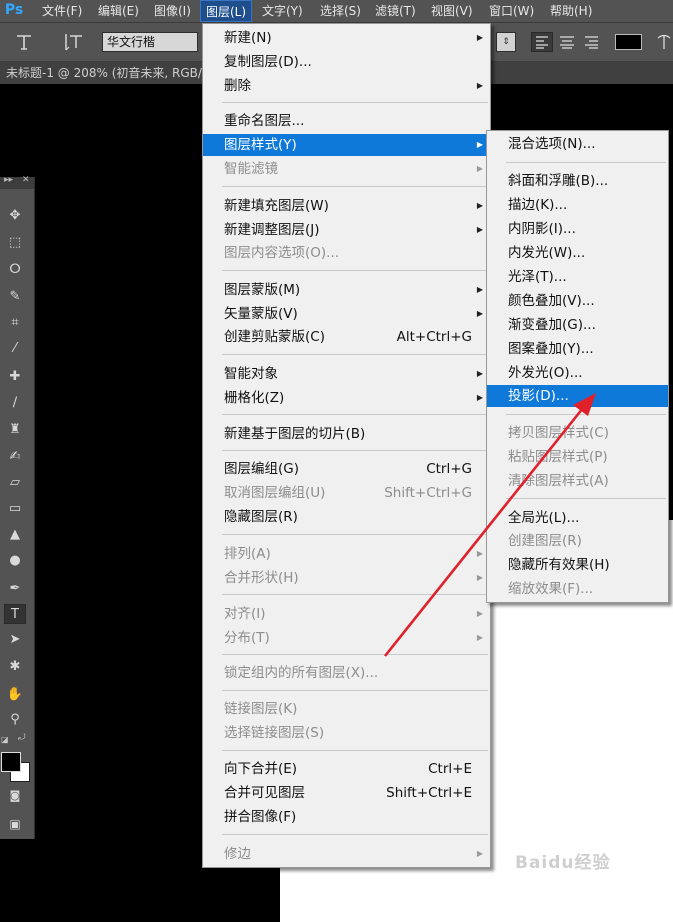 The height and width of the screenshot is (922, 673). What do you see at coordinates (452, 11) in the screenshot?
I see `menu-view: 视图(V)` at bounding box center [452, 11].